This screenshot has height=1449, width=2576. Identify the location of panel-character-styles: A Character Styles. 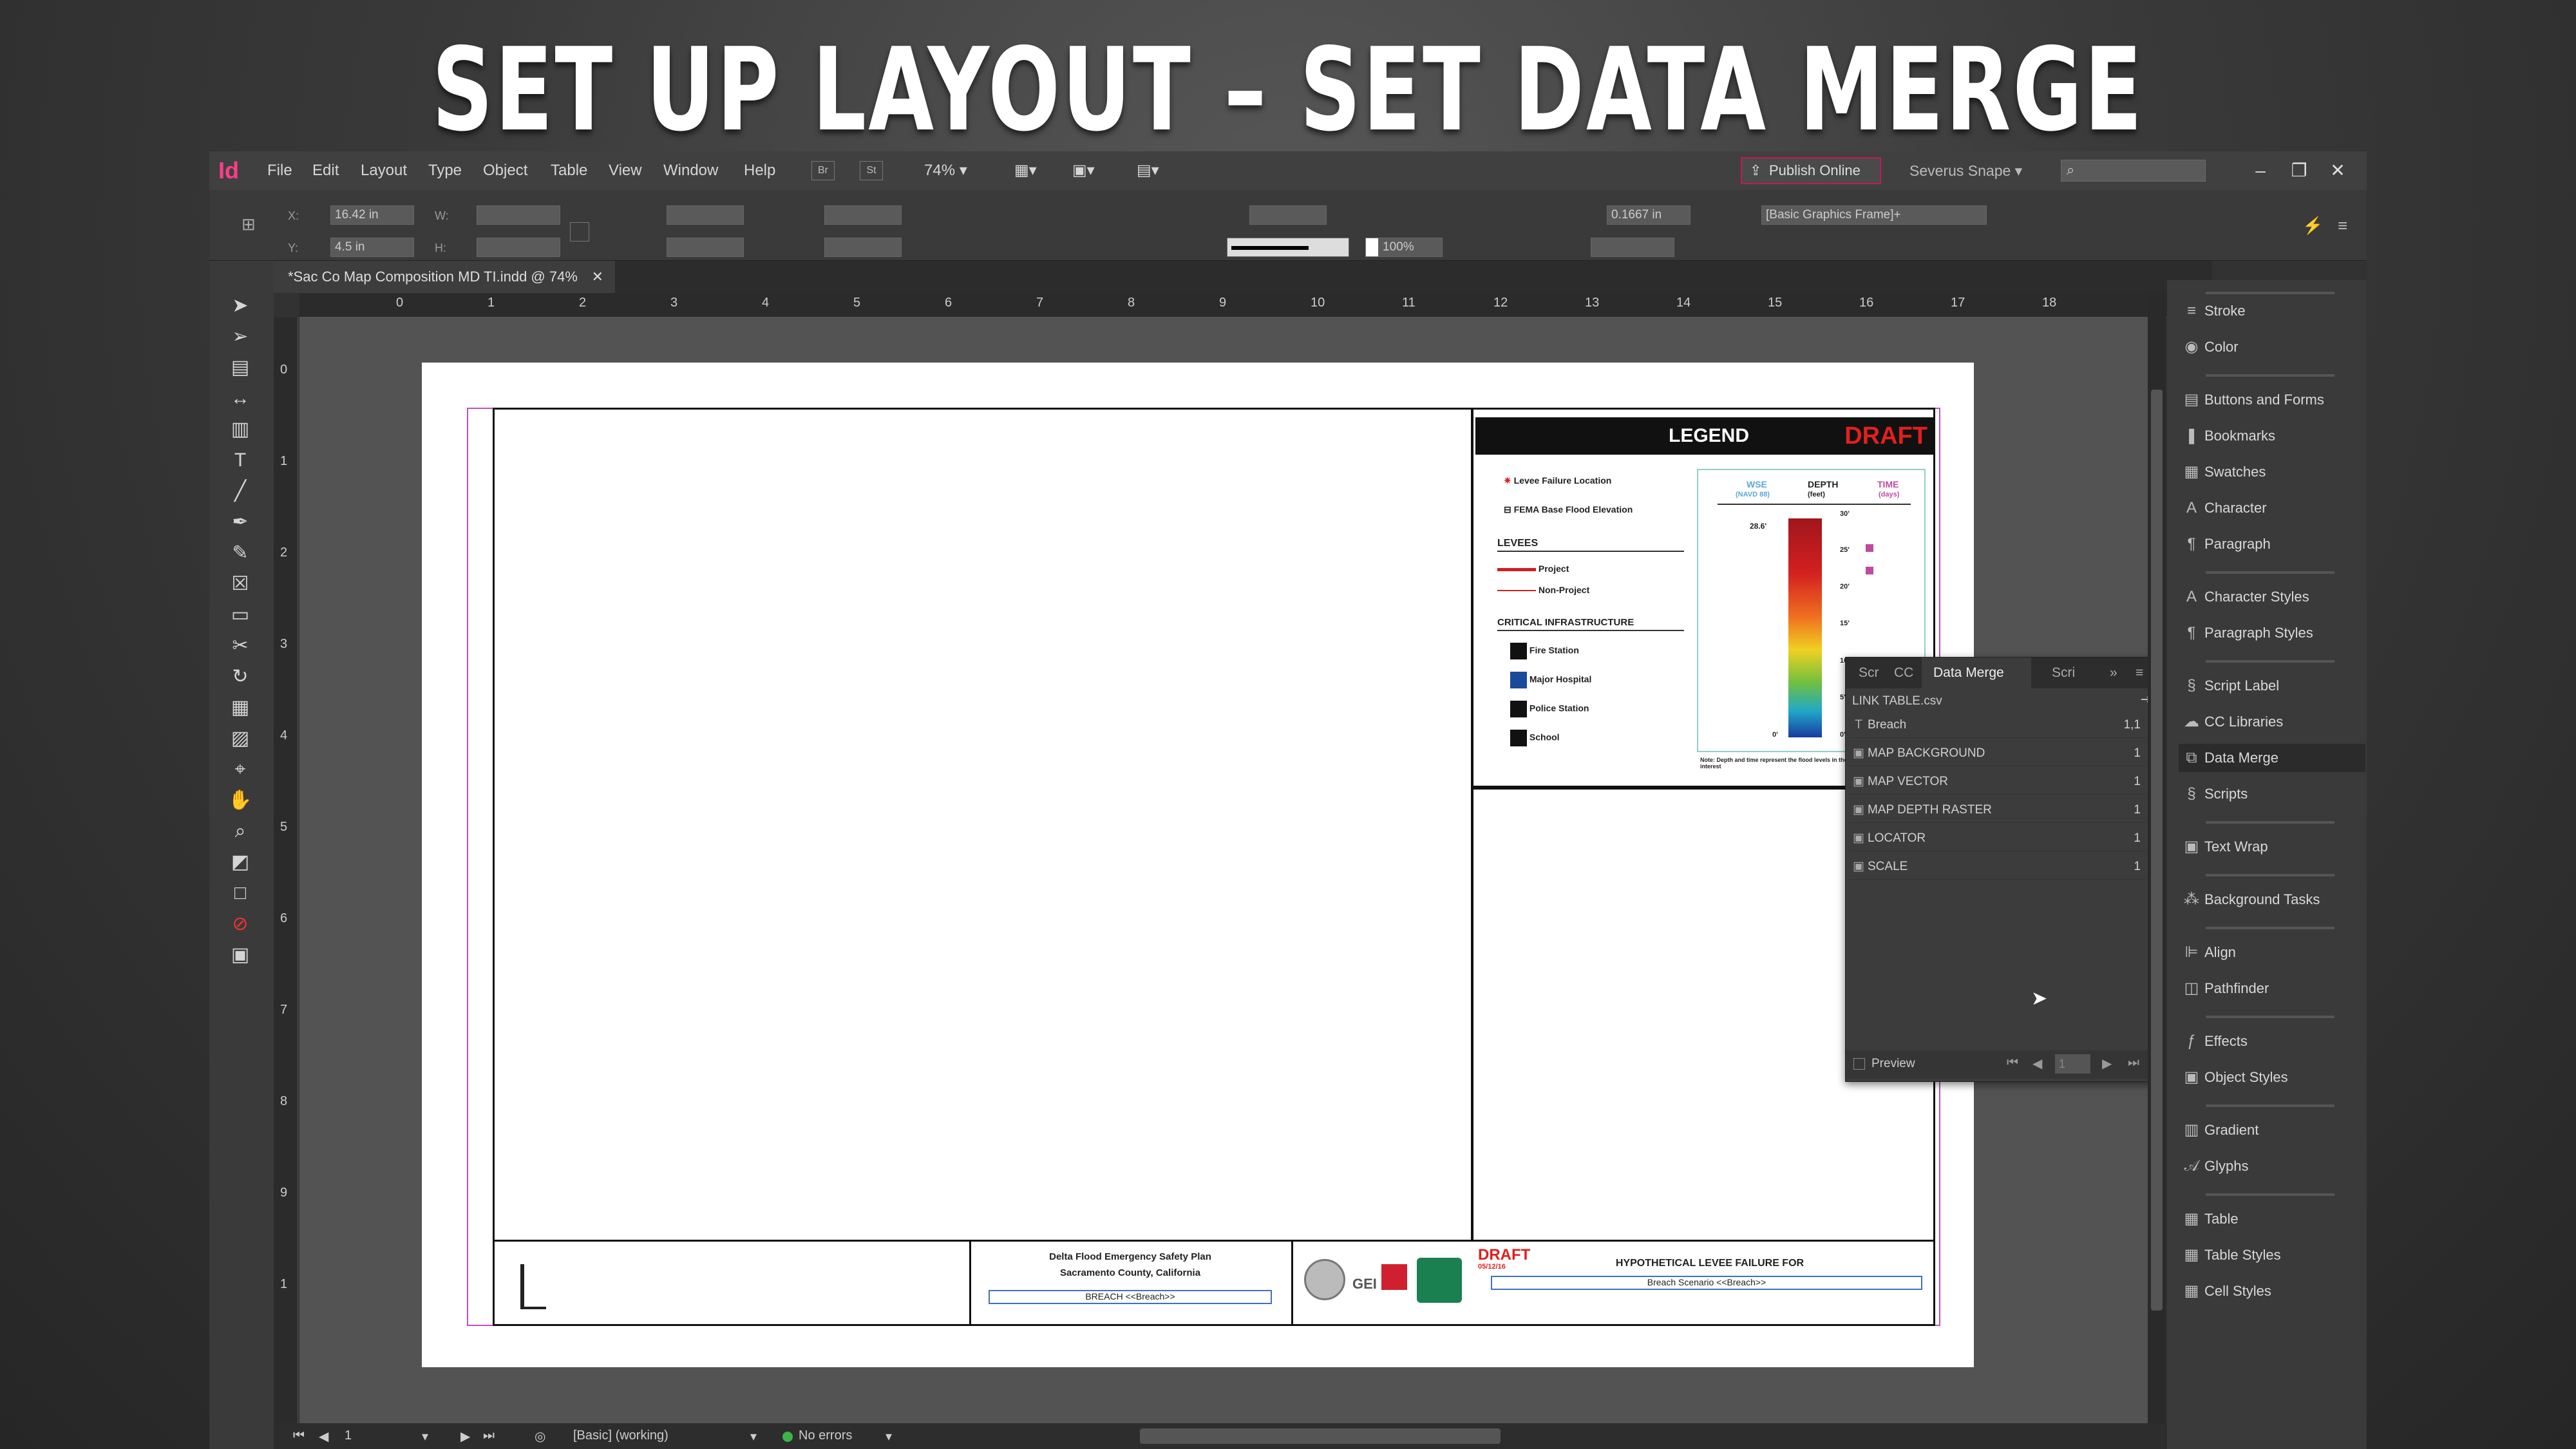
(2272, 597).